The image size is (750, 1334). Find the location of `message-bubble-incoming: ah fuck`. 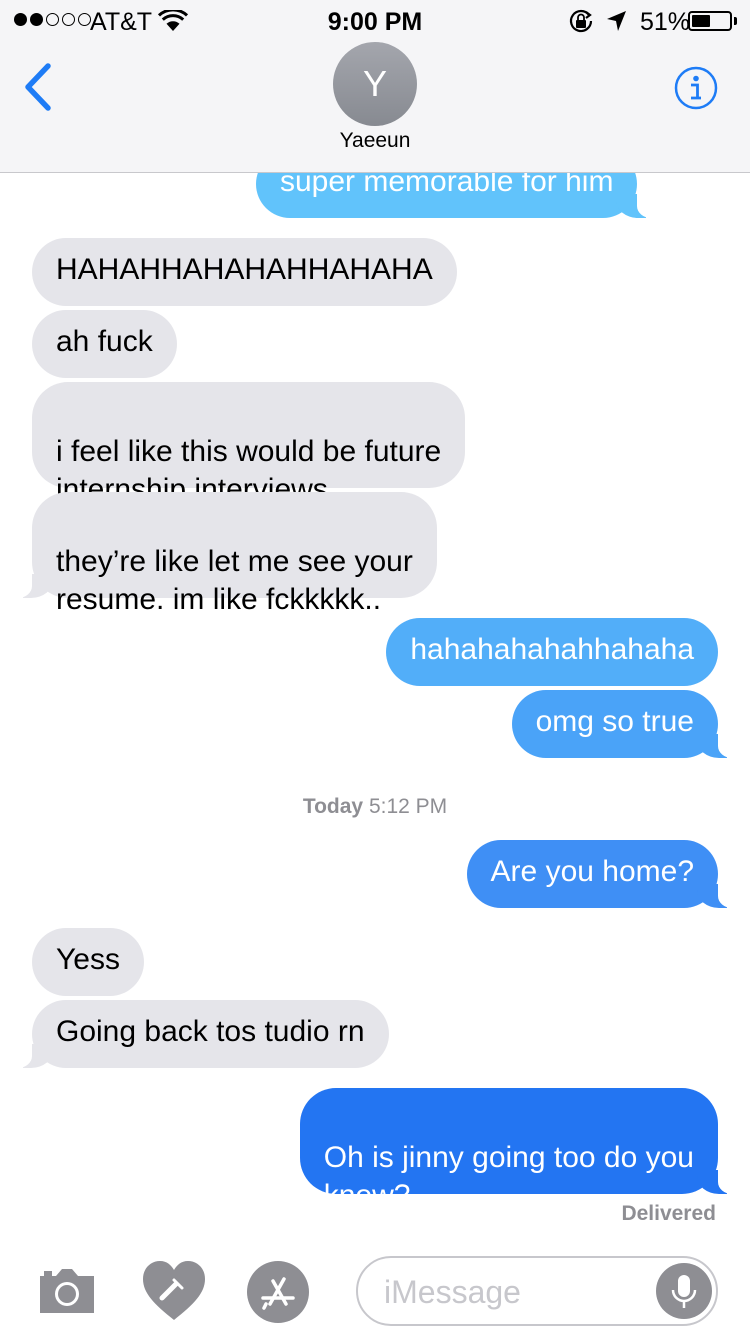

message-bubble-incoming: ah fuck is located at coordinates (104, 344).